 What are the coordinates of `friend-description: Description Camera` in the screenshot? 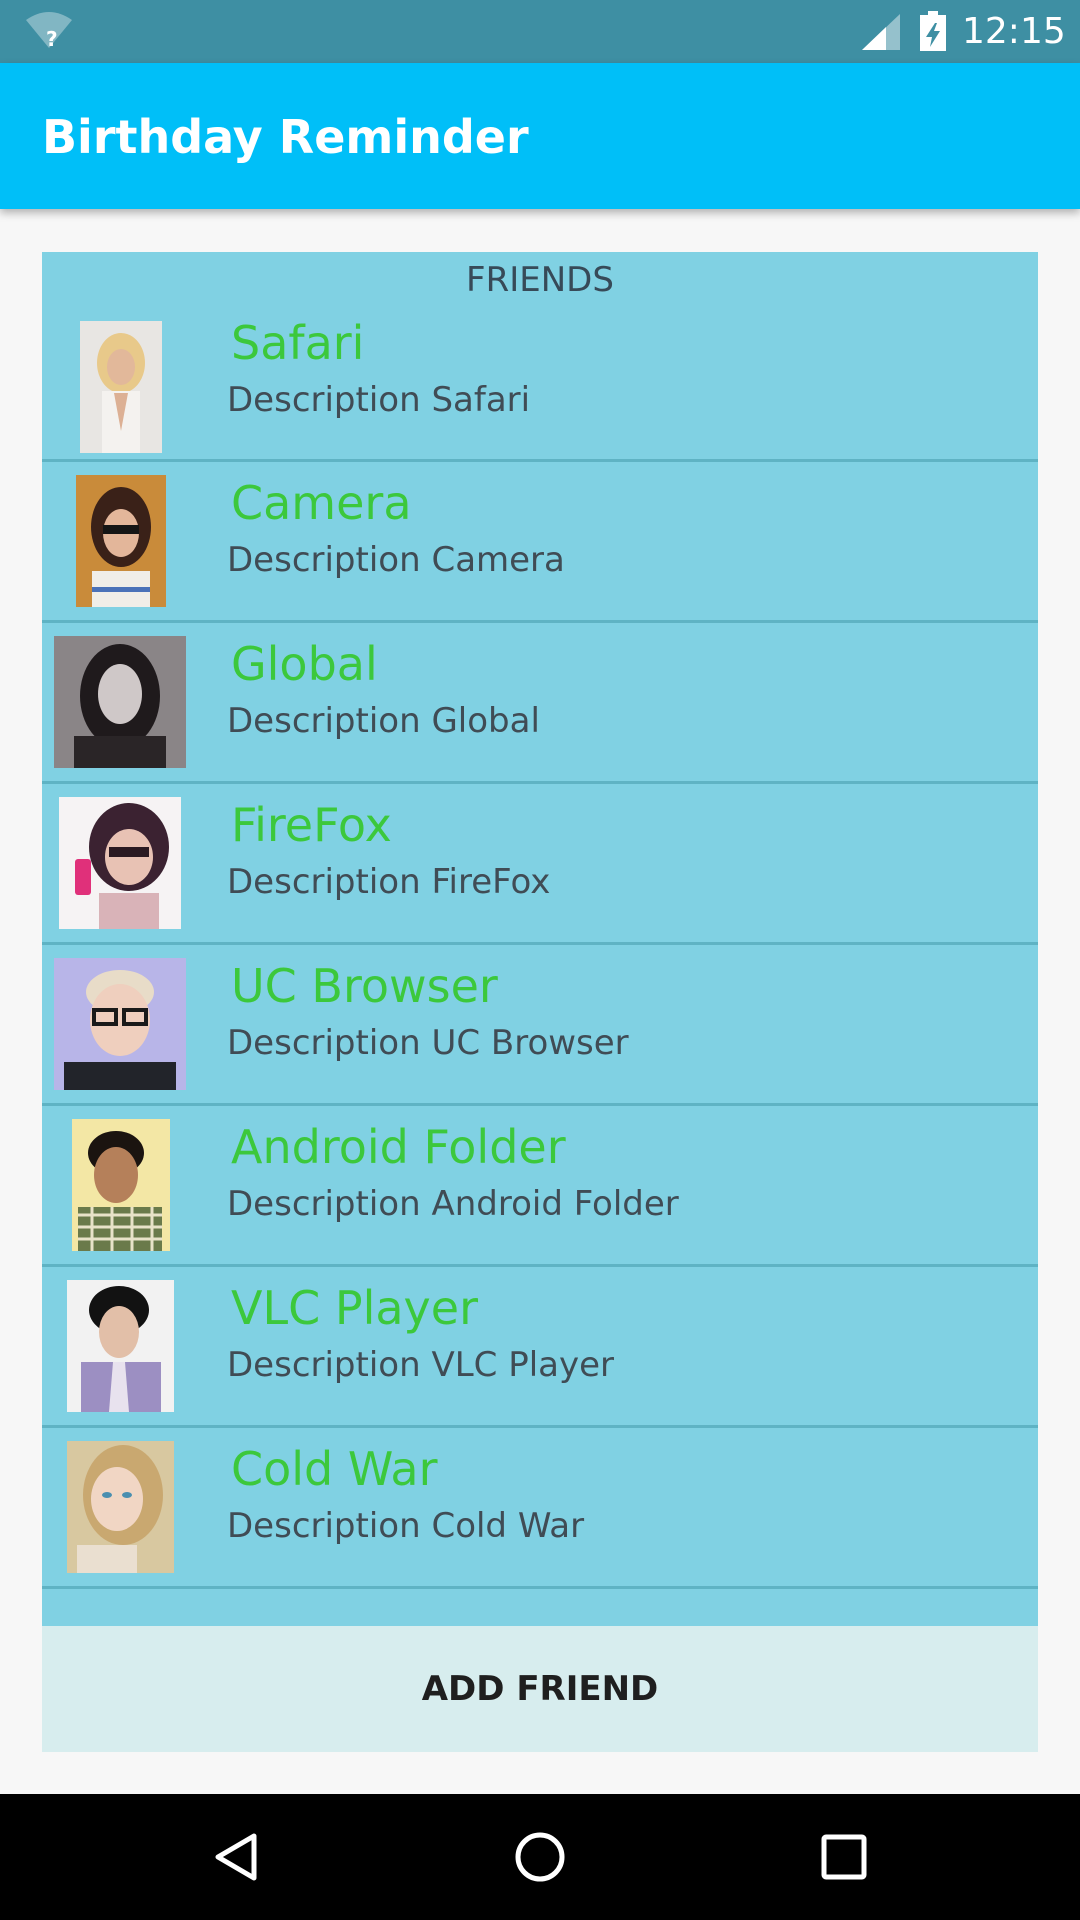 It's located at (396, 560).